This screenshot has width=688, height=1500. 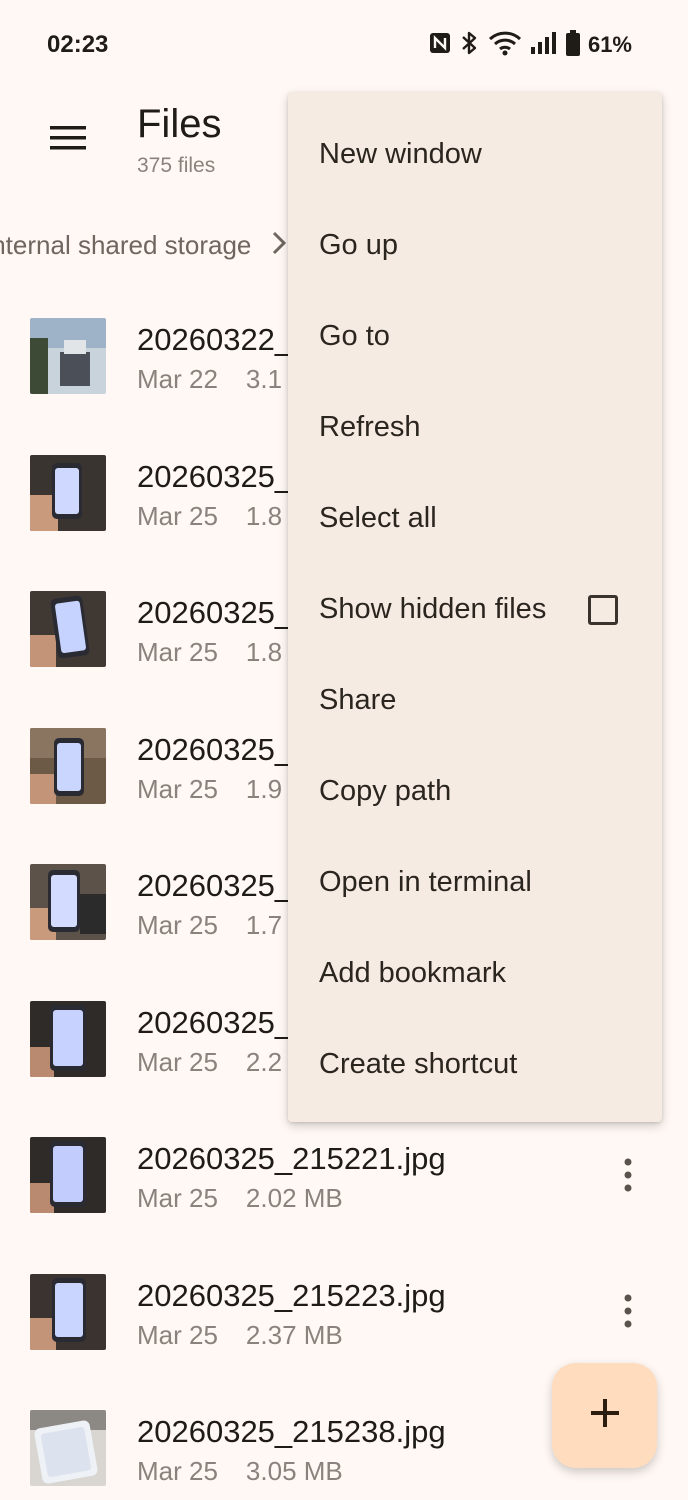 I want to click on file-meta: Mar 25 2.2, so click(x=209, y=1062).